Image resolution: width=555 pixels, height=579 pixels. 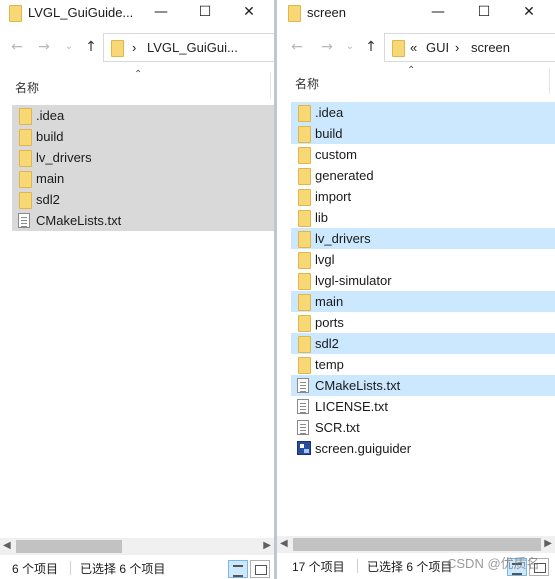 I want to click on file-row: generated, so click(x=423, y=175).